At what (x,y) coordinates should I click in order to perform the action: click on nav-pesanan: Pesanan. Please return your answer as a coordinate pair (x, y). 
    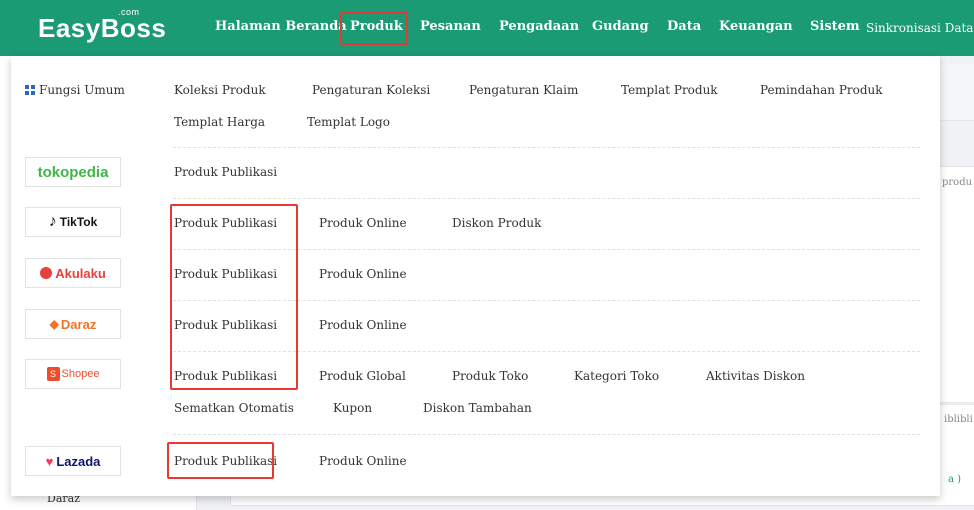
    Looking at the image, I should click on (450, 26).